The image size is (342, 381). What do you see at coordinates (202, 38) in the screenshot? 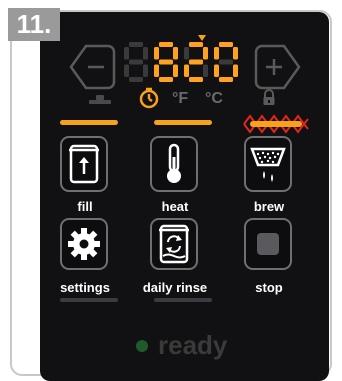
I see `display-indicator-arrow` at bounding box center [202, 38].